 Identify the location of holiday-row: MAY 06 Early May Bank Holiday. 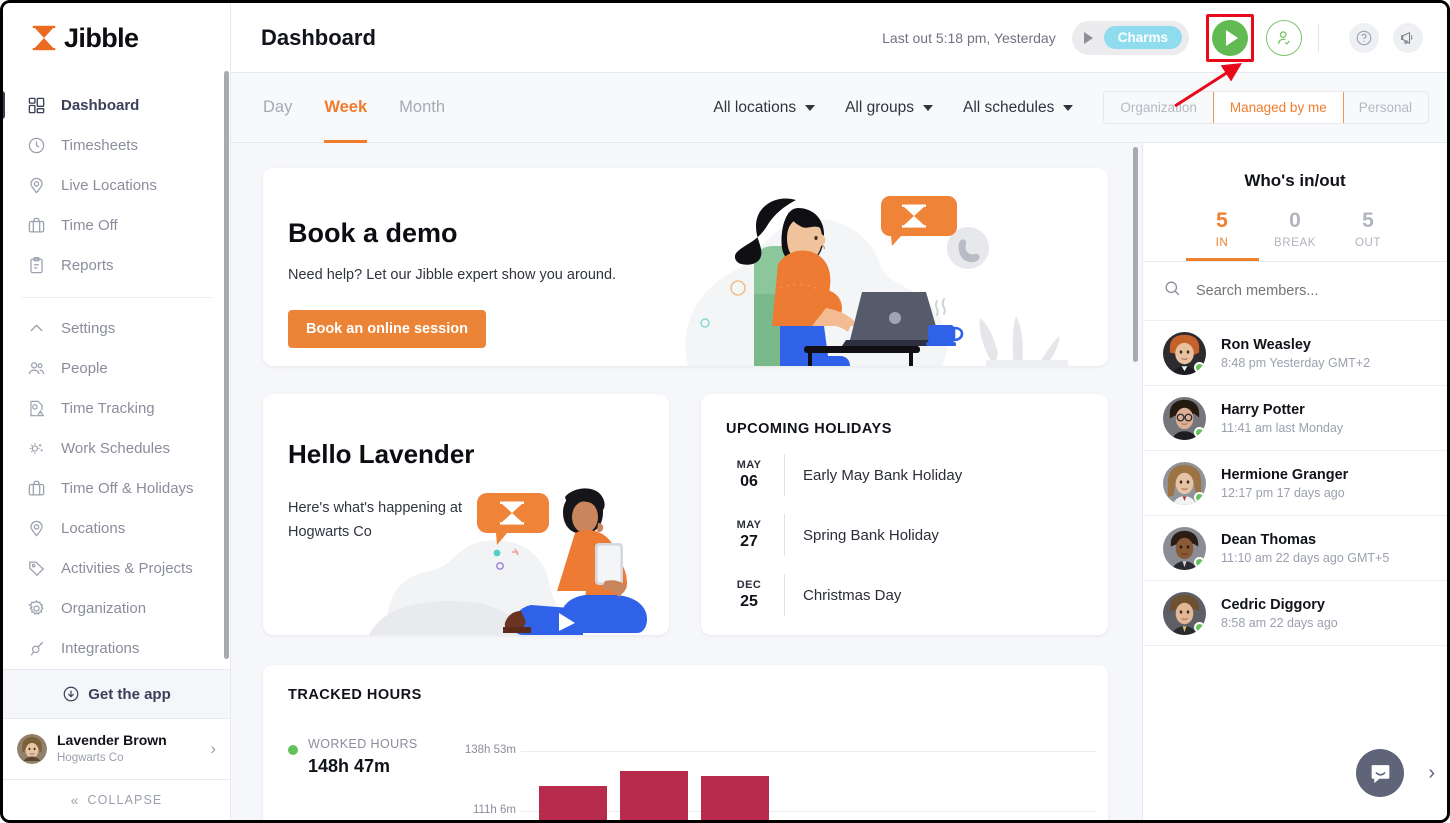
(844, 475).